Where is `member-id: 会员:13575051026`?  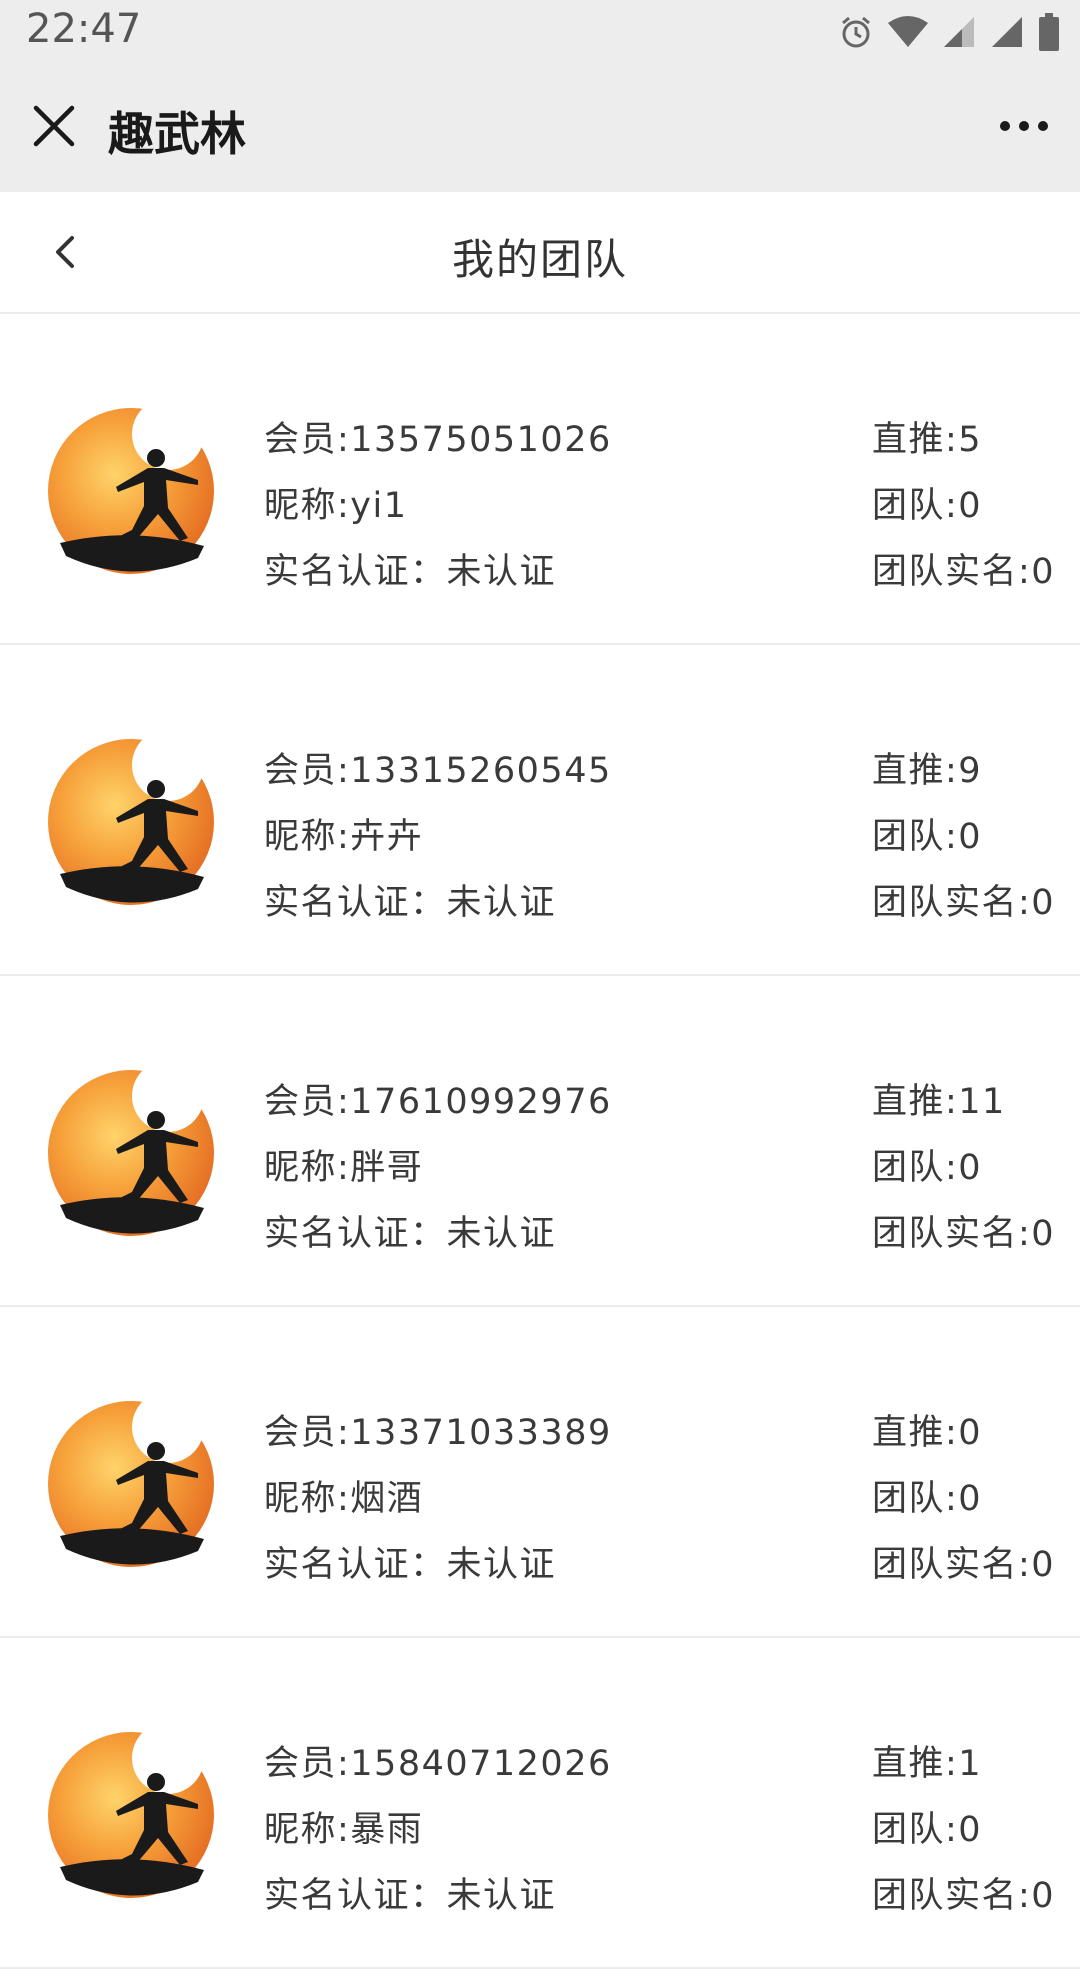 member-id: 会员:13575051026 is located at coordinates (438, 440).